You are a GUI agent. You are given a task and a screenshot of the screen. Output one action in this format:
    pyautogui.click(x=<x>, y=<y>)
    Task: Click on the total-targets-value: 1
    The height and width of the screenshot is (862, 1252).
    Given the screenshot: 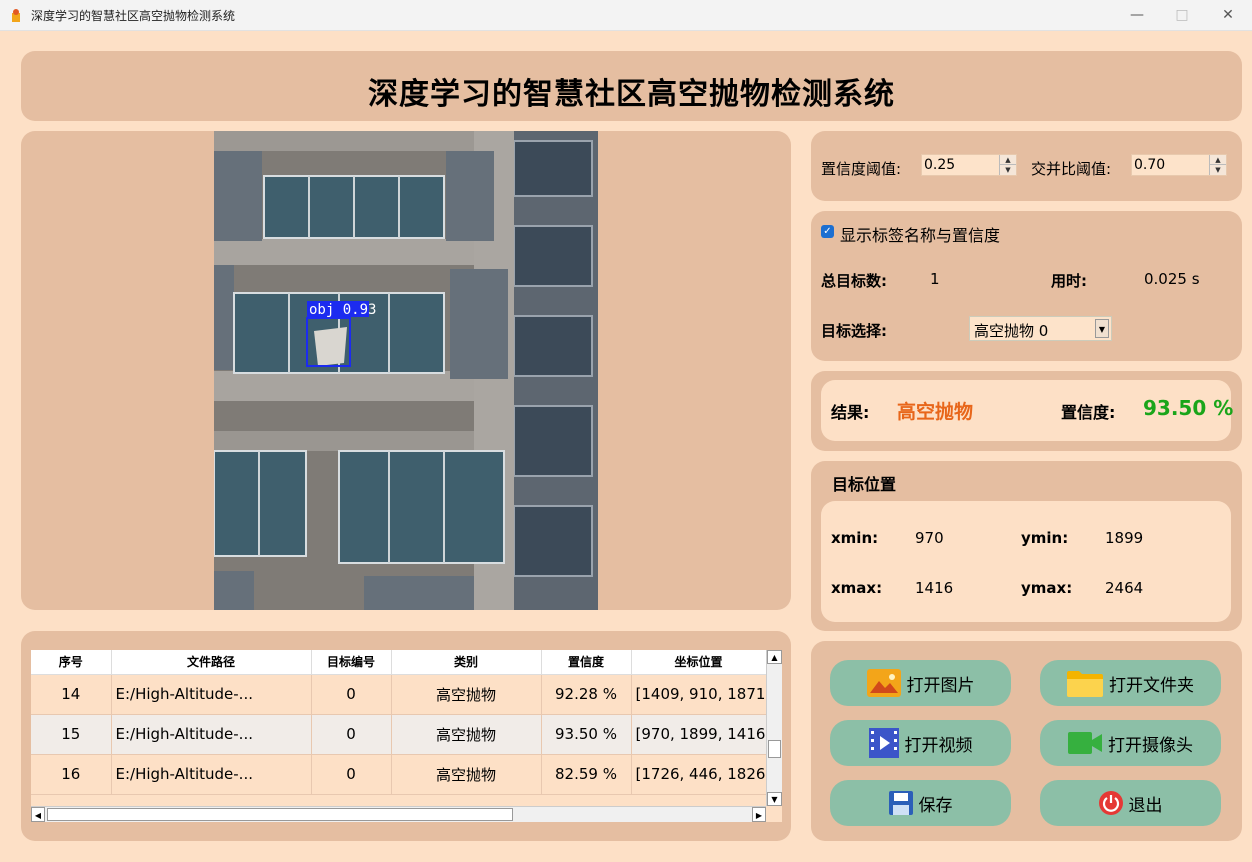 What is the action you would take?
    pyautogui.click(x=935, y=279)
    